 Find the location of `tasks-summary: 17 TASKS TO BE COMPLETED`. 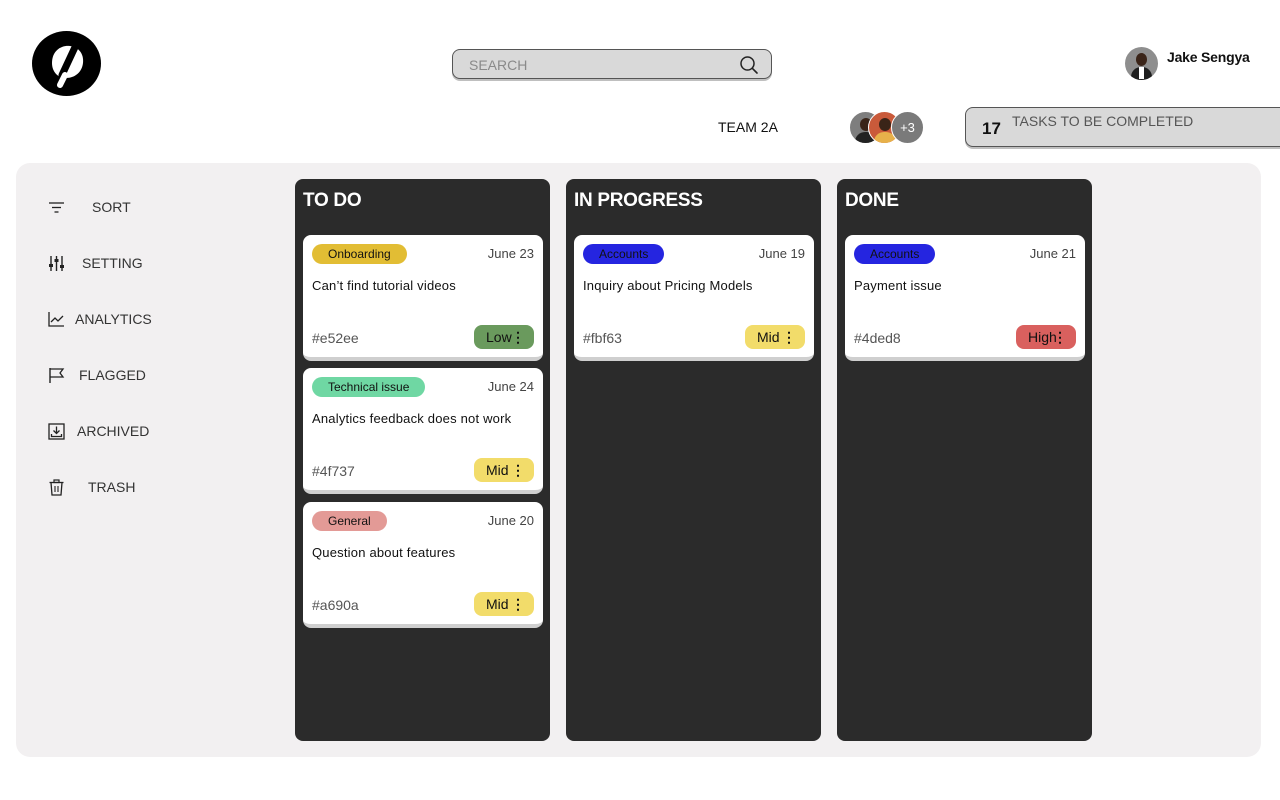

tasks-summary: 17 TASKS TO BE COMPLETED is located at coordinates (1122, 127).